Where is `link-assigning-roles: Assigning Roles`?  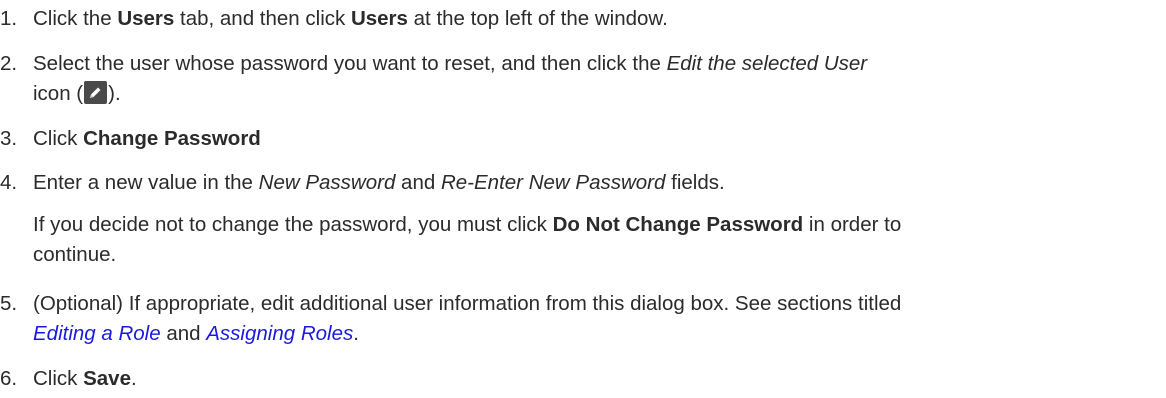 link-assigning-roles: Assigning Roles is located at coordinates (279, 333).